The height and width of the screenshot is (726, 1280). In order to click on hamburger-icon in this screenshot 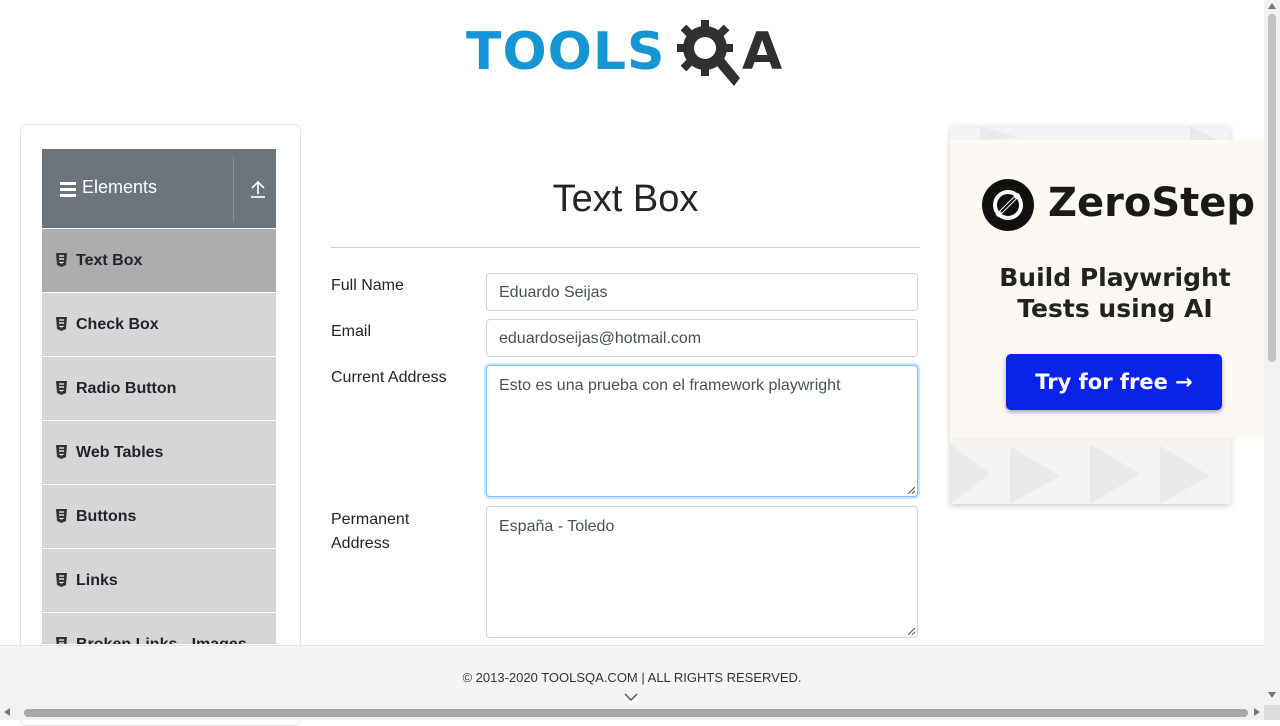, I will do `click(68, 189)`.